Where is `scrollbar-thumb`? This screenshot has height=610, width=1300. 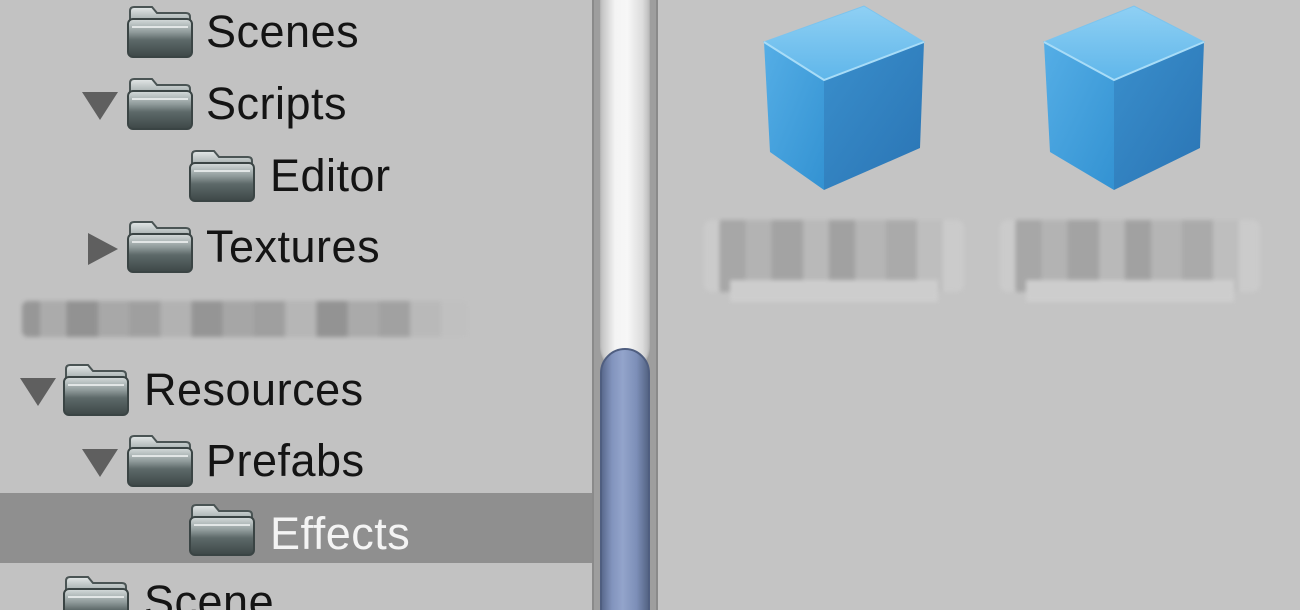
scrollbar-thumb is located at coordinates (625, 479).